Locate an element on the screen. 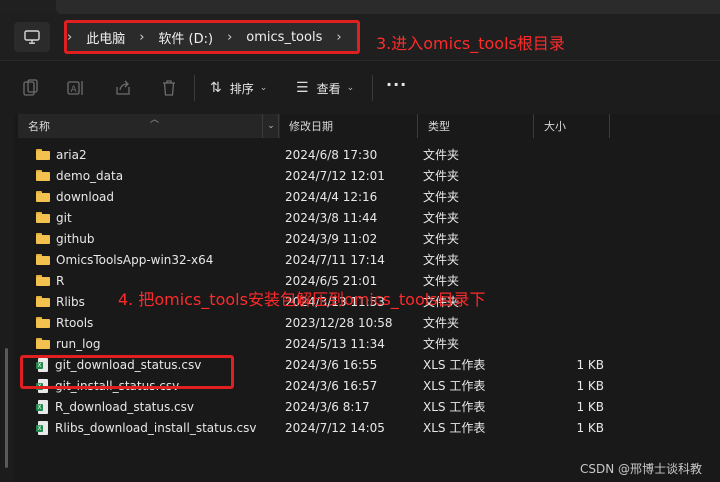 The height and width of the screenshot is (482, 720). file-name: X R_download_status.csv is located at coordinates (115, 406).